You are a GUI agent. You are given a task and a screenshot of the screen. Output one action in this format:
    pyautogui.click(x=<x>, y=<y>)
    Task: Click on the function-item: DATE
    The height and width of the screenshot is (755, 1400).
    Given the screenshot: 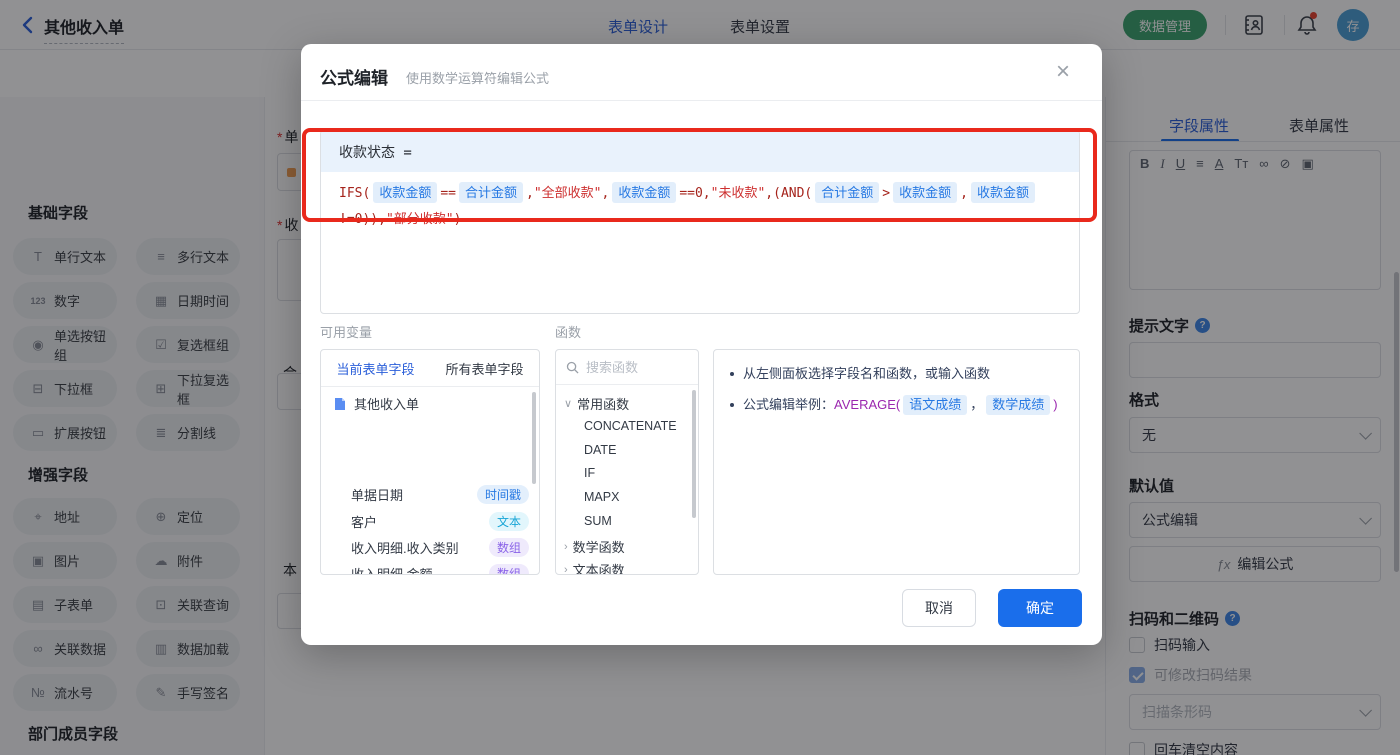 What is the action you would take?
    pyautogui.click(x=600, y=450)
    